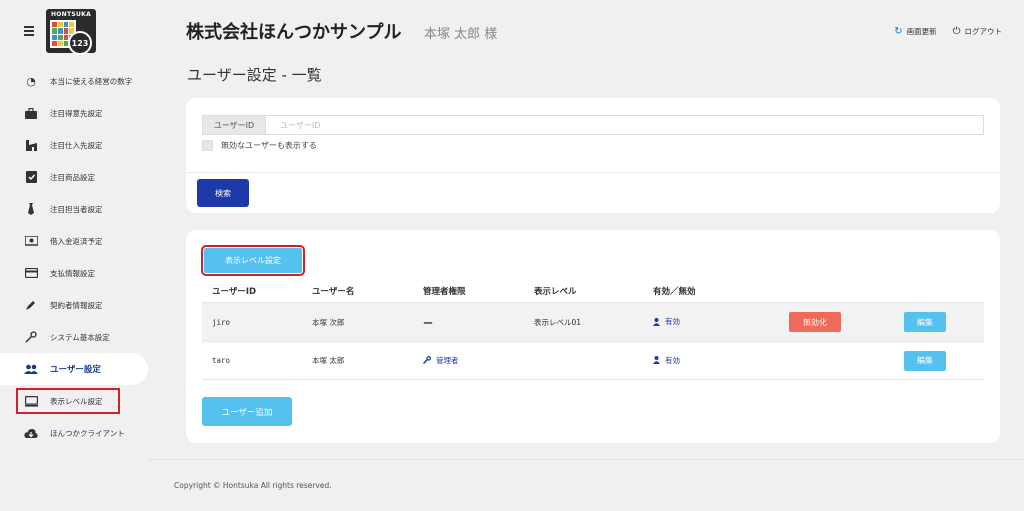 The image size is (1024, 511). I want to click on sidebar-item-contract: 契約者情報設定, so click(74, 305).